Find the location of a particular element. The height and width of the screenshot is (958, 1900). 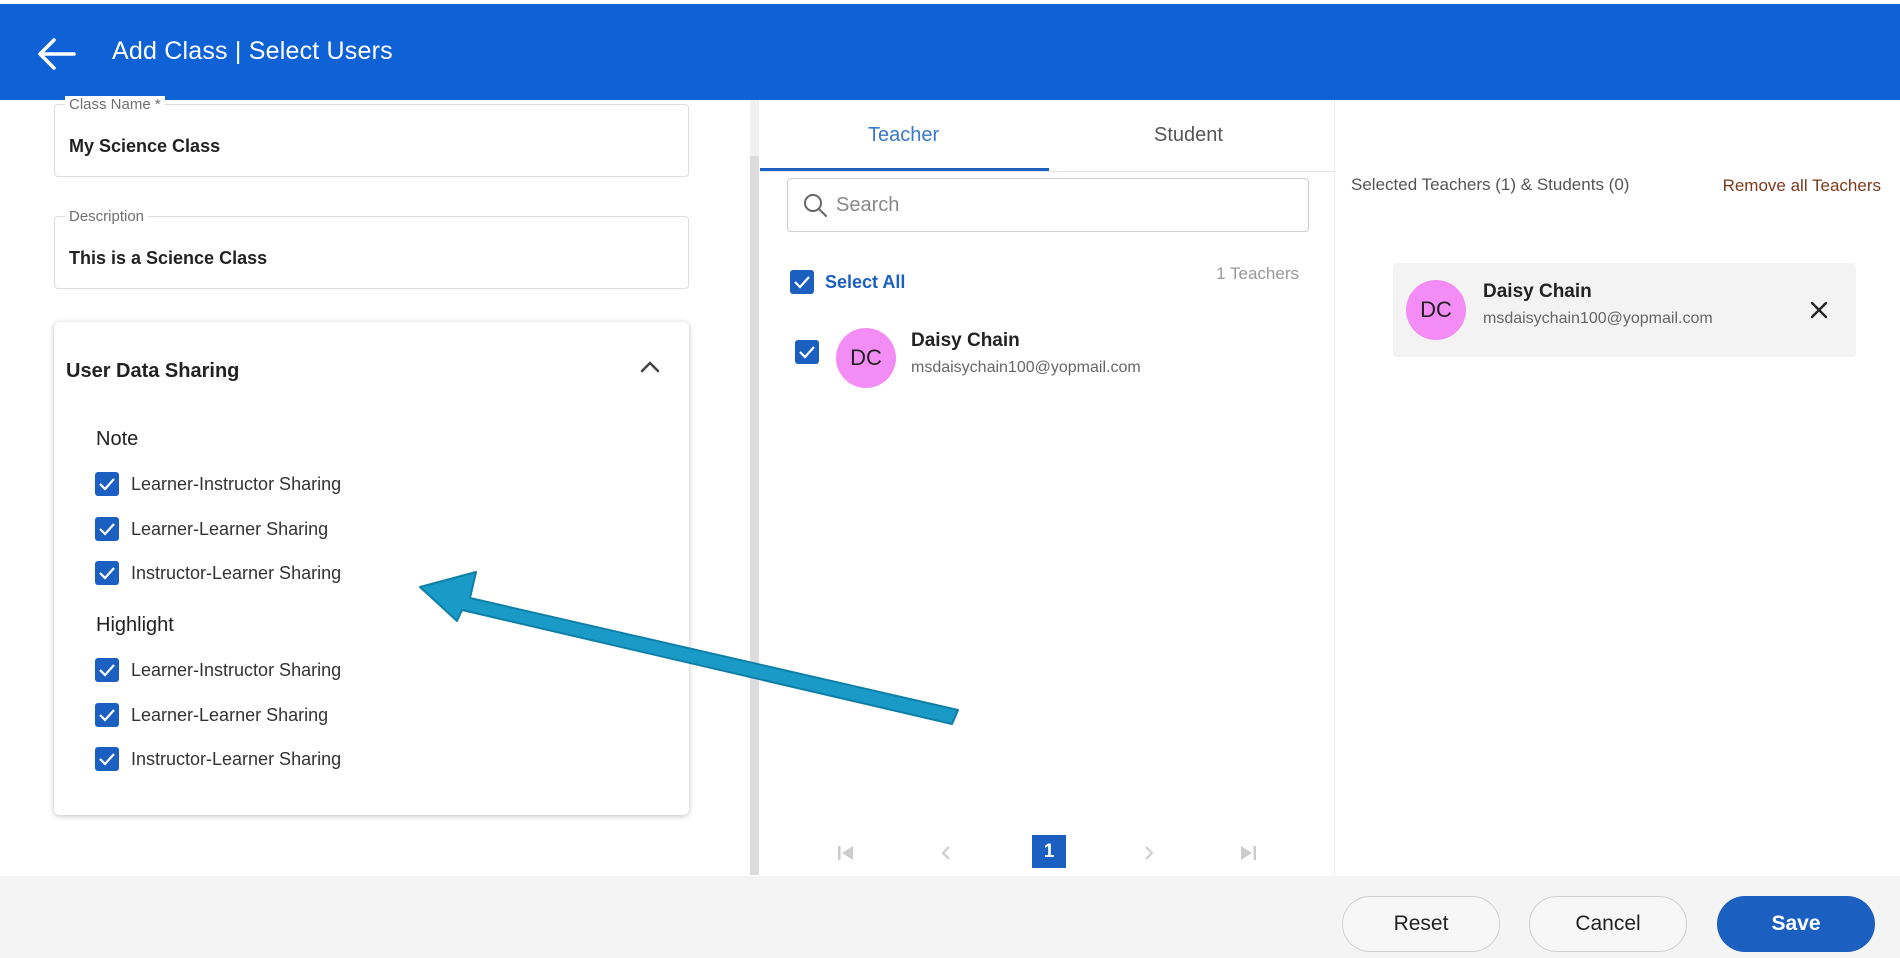

tab-student: Student is located at coordinates (1188, 135).